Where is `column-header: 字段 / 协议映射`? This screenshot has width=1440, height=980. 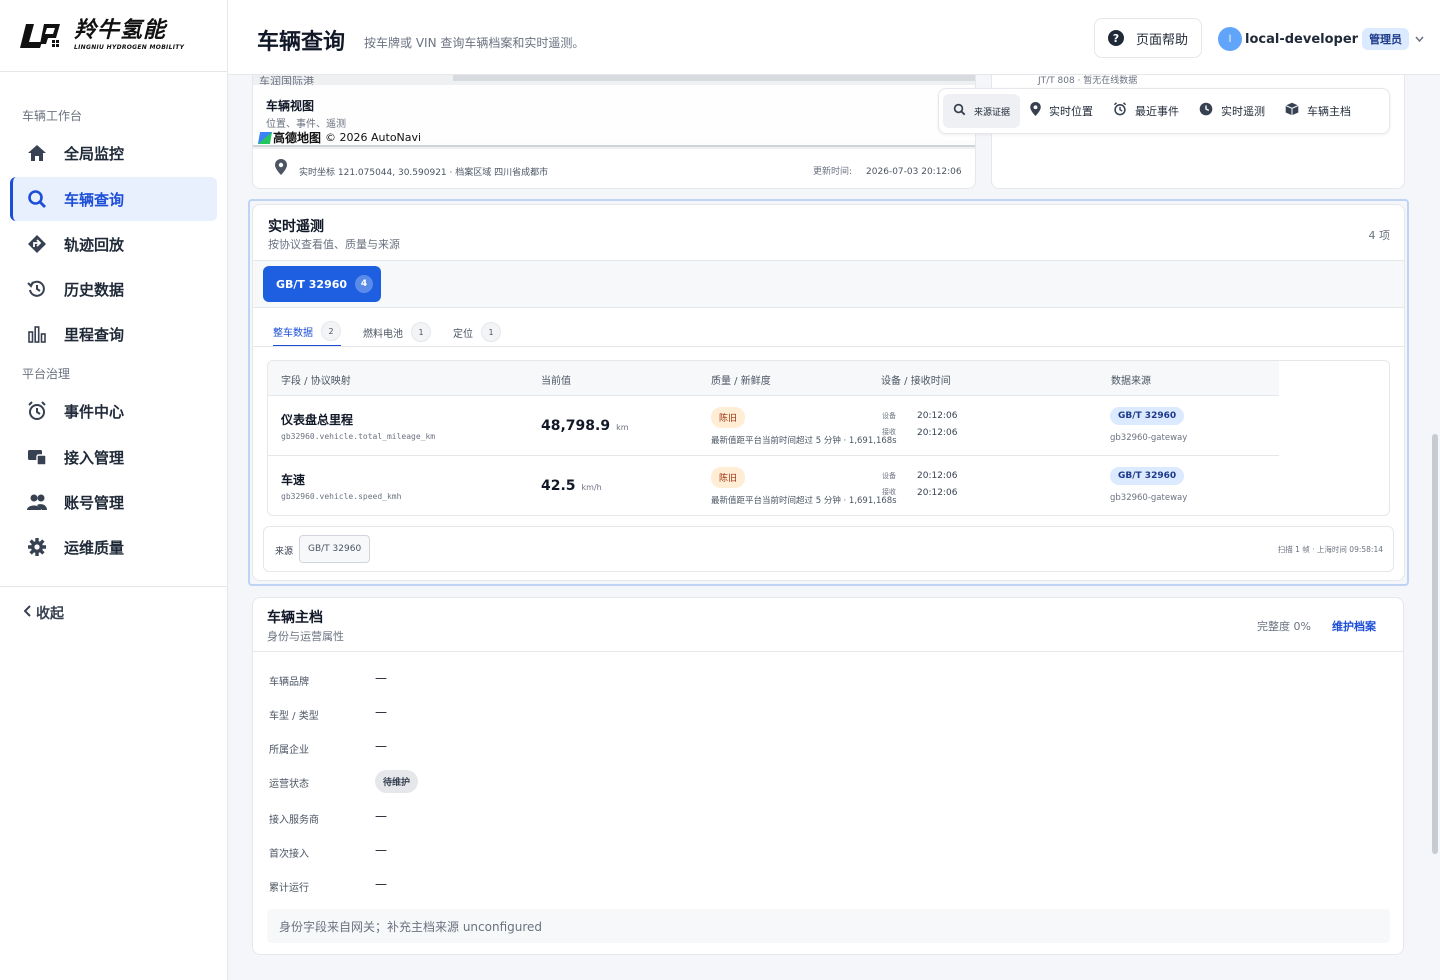
column-header: 字段 / 协议映射 is located at coordinates (316, 381).